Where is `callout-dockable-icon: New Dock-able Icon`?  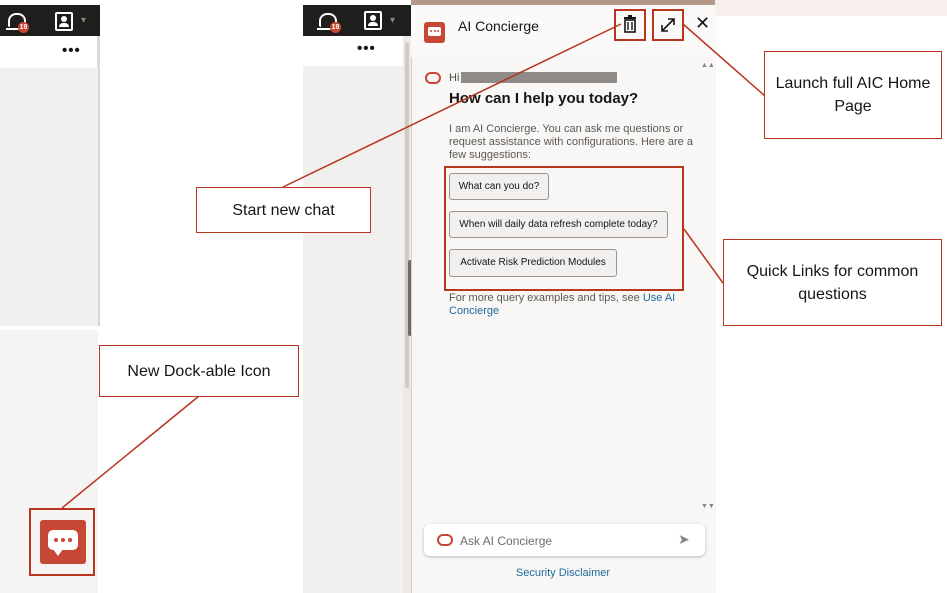 callout-dockable-icon: New Dock-able Icon is located at coordinates (199, 371).